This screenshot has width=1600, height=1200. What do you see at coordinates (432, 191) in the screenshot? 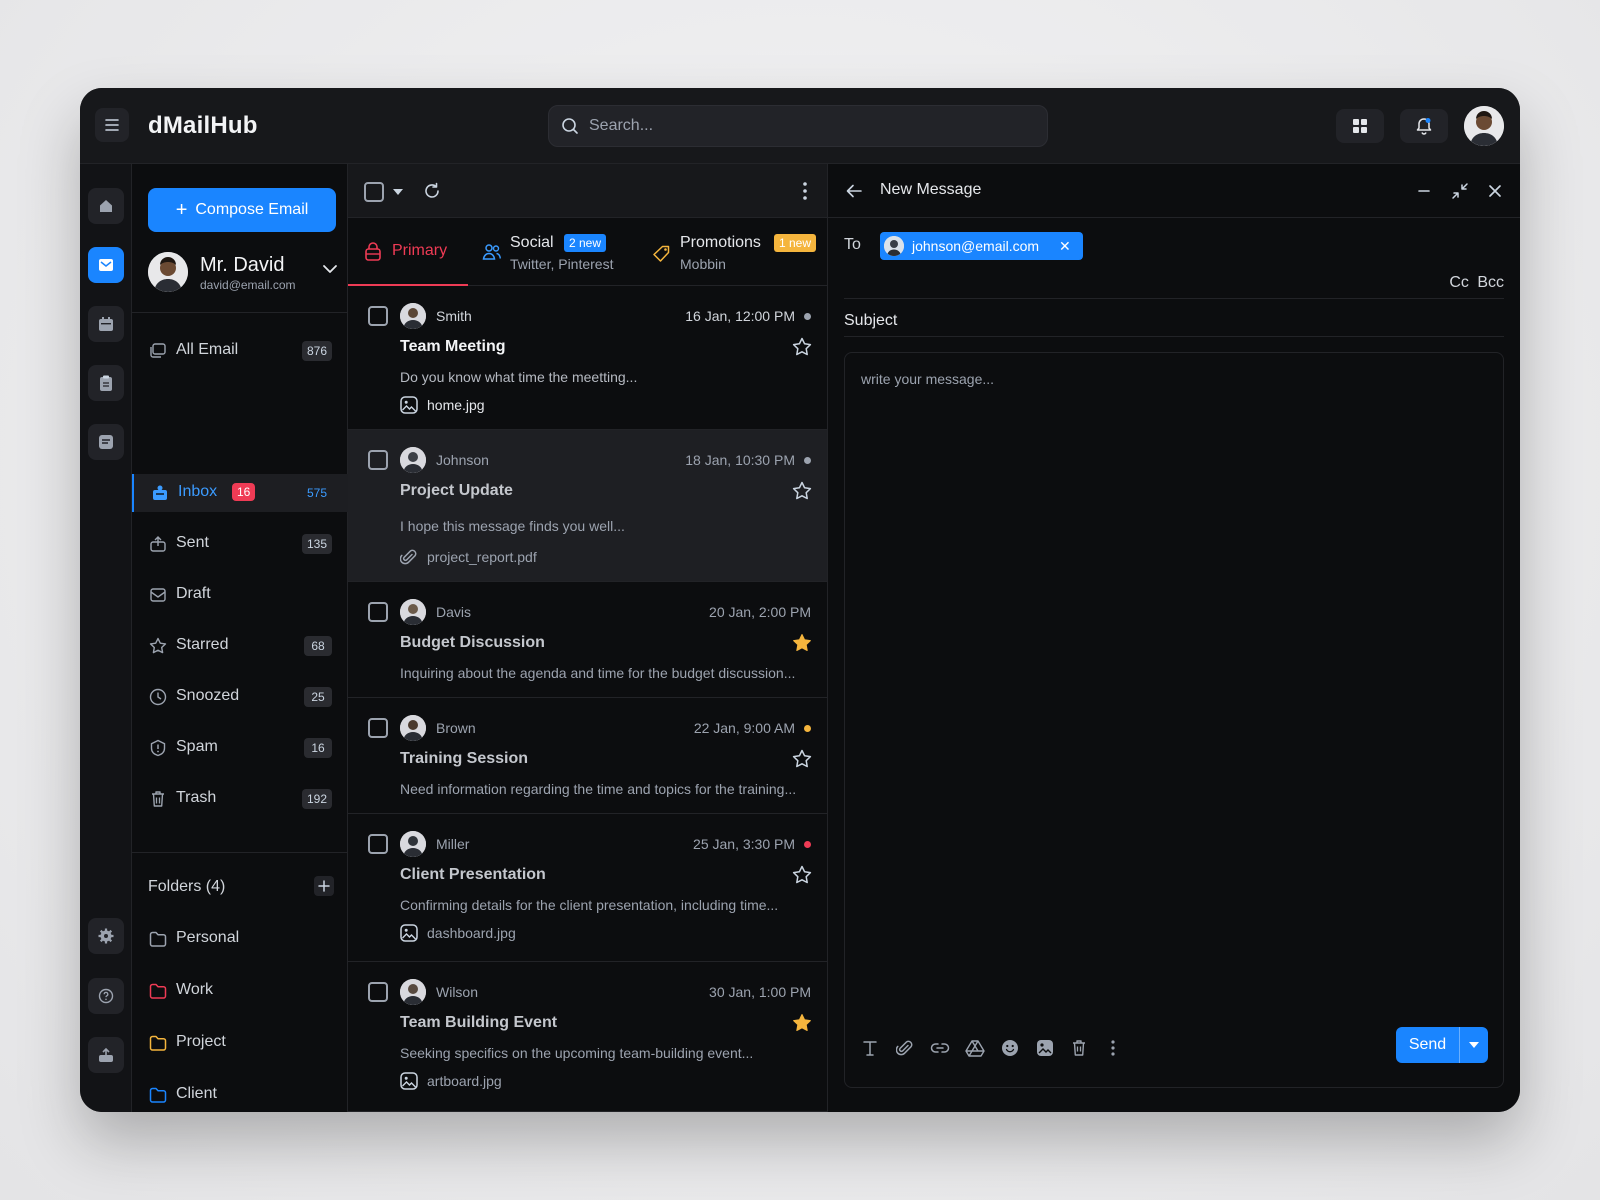
I see `refresh-icon` at bounding box center [432, 191].